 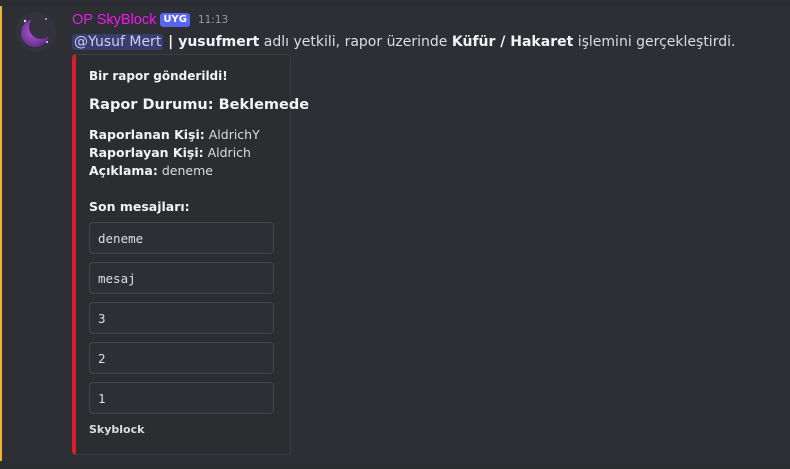 What do you see at coordinates (395, 465) in the screenshot?
I see `bottom-strip` at bounding box center [395, 465].